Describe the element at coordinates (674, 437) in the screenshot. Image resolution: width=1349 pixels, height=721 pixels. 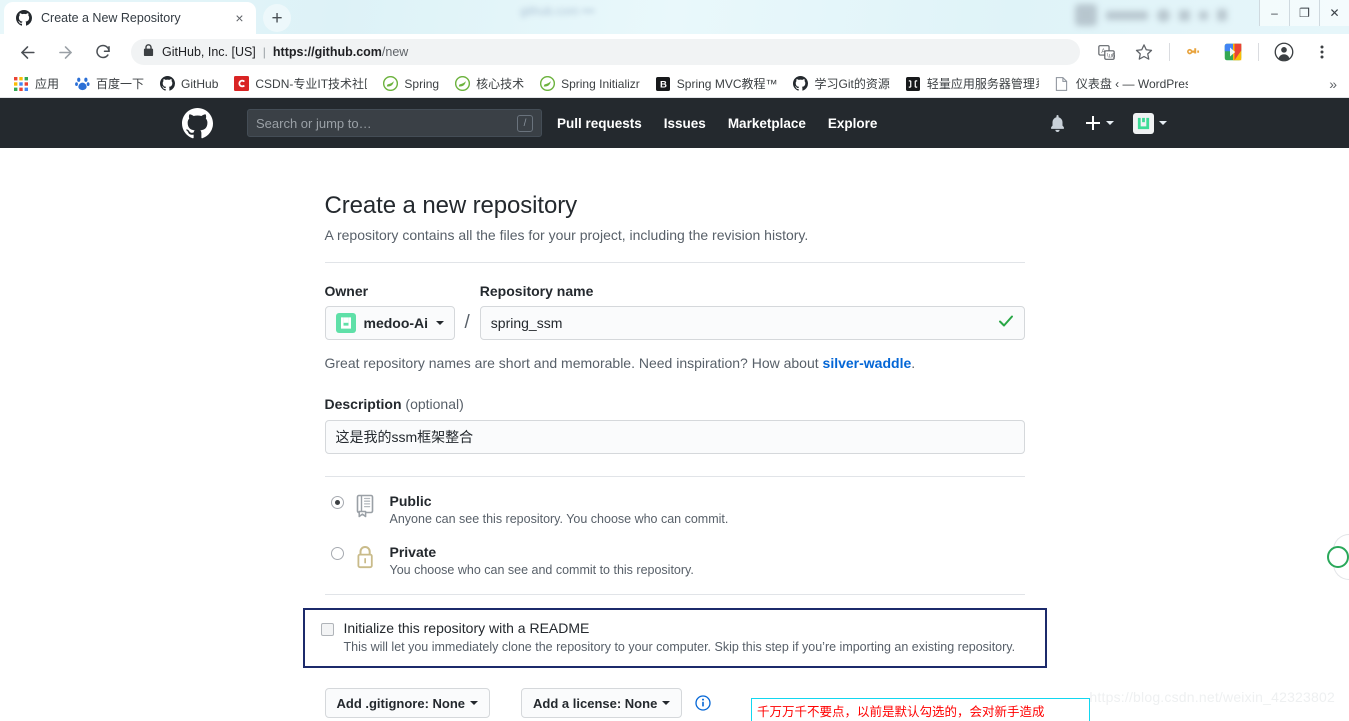
I see `description-input: 这是我的ssm框架整合` at that location.